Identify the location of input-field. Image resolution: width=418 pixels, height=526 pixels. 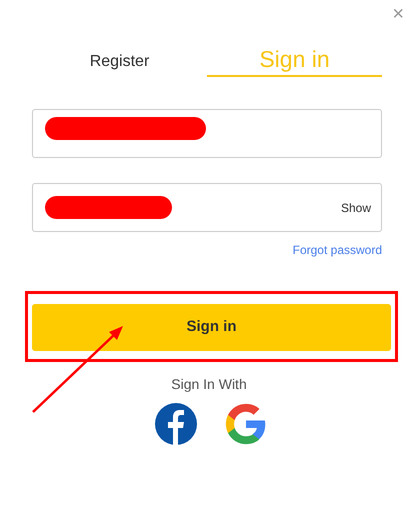
(207, 133).